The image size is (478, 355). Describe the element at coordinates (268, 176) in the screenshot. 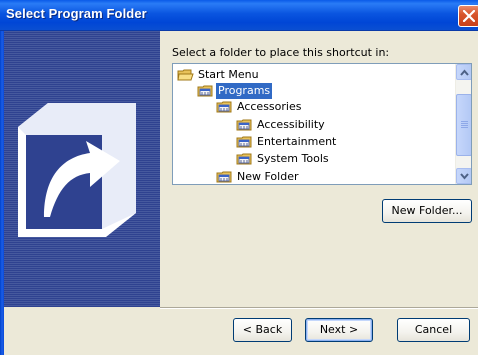

I see `tree-item-label: New Folder` at that location.